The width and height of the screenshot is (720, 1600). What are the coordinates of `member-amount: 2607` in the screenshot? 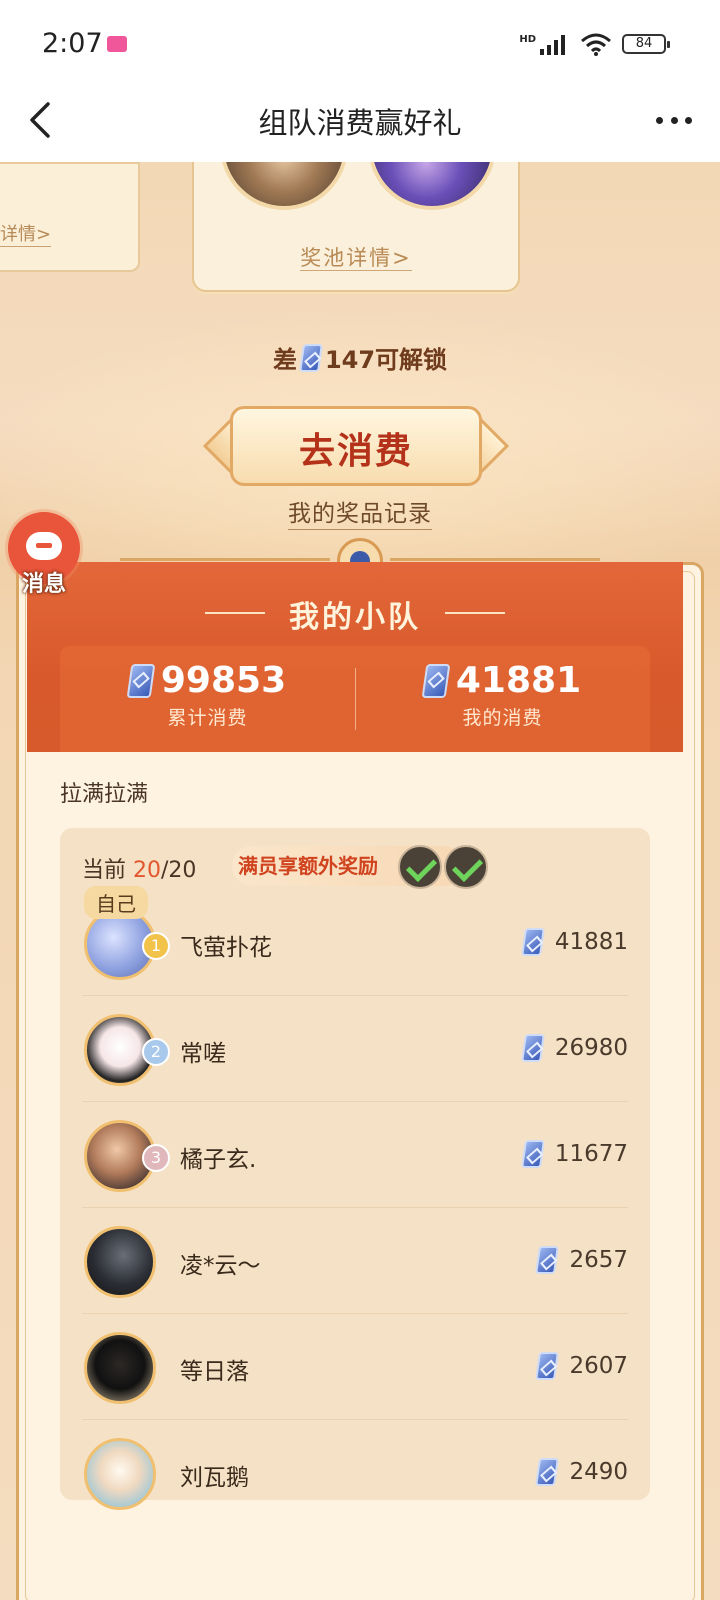 It's located at (581, 1366).